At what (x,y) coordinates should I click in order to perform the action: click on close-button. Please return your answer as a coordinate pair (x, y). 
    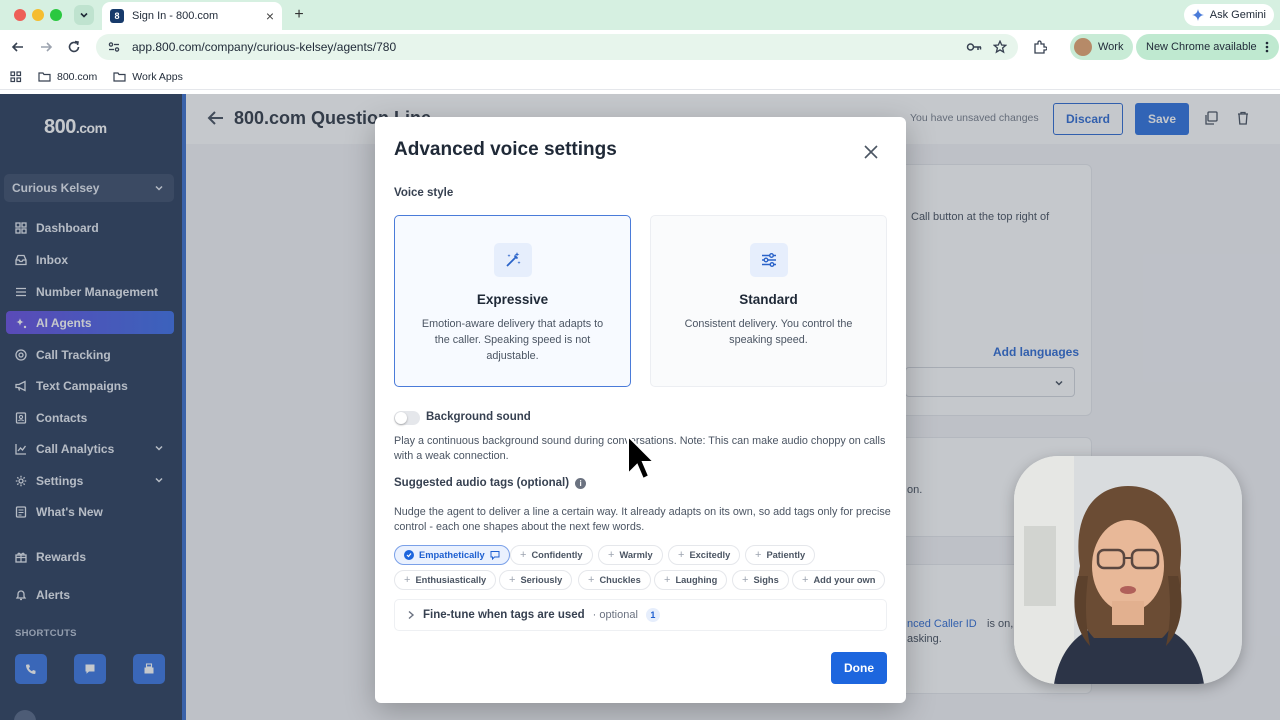
    Looking at the image, I should click on (871, 152).